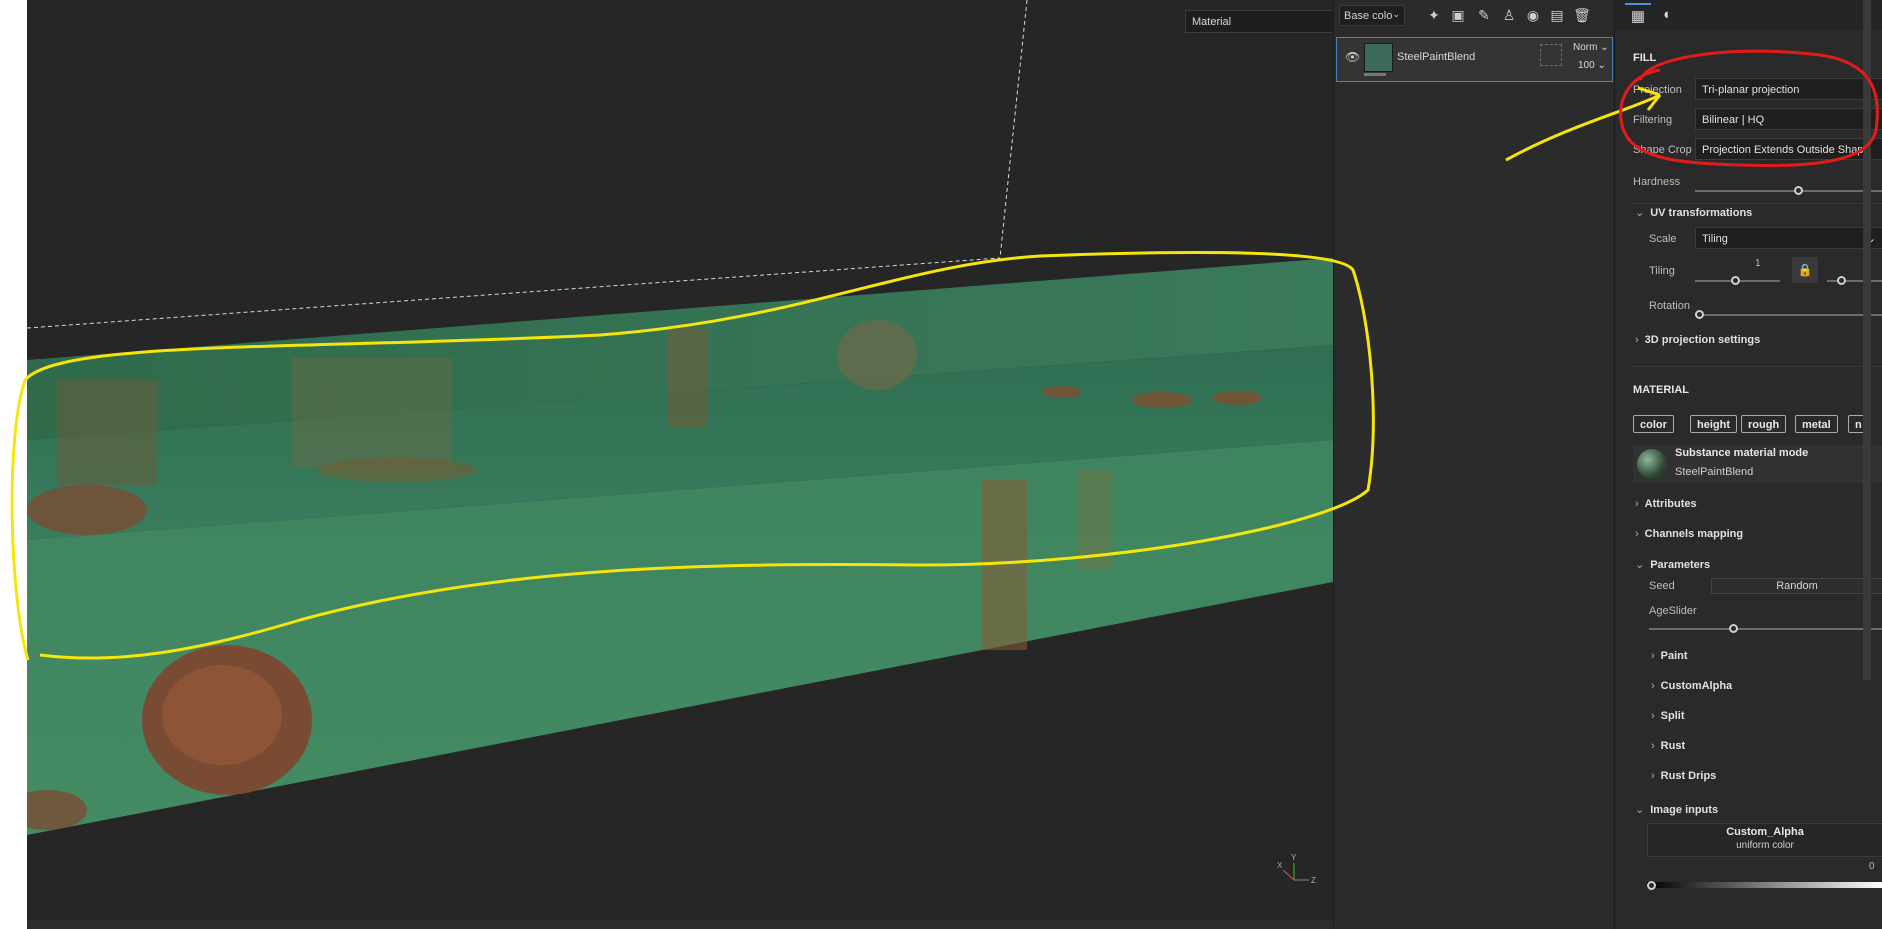 The width and height of the screenshot is (1882, 929). What do you see at coordinates (1799, 190) in the screenshot?
I see `hardness-slider-knob` at bounding box center [1799, 190].